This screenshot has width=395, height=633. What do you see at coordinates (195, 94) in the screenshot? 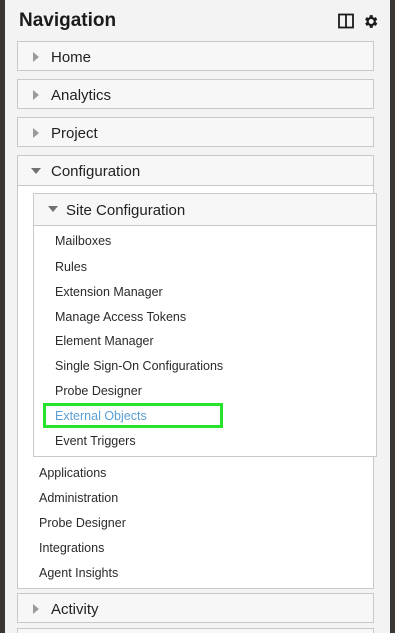
I see `section-analytics: Analytics` at bounding box center [195, 94].